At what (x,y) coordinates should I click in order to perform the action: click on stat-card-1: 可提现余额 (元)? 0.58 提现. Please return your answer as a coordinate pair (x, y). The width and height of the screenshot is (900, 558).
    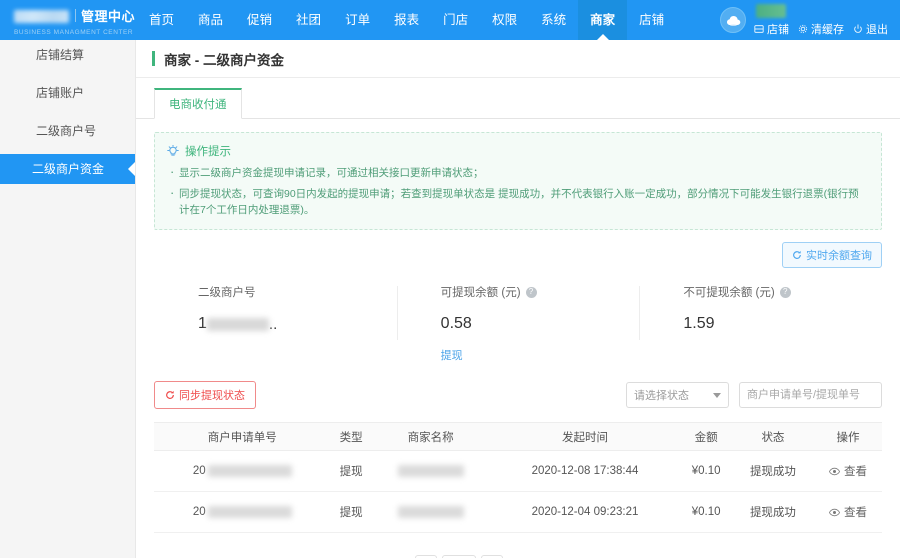
    Looking at the image, I should click on (518, 324).